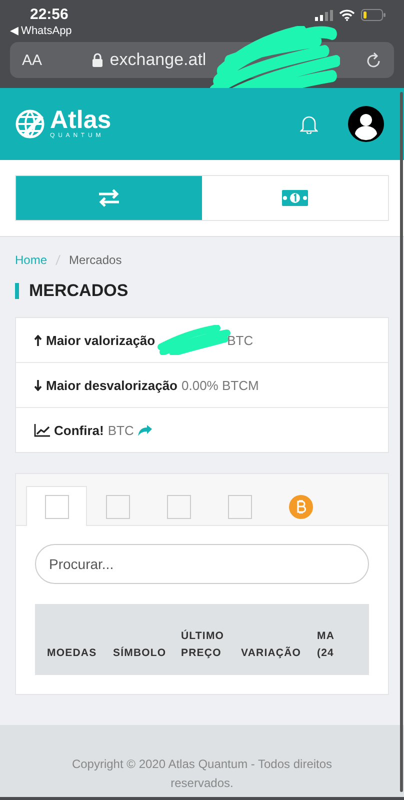  Describe the element at coordinates (144, 653) in the screenshot. I see `column-header: SÍMBOLO` at that location.